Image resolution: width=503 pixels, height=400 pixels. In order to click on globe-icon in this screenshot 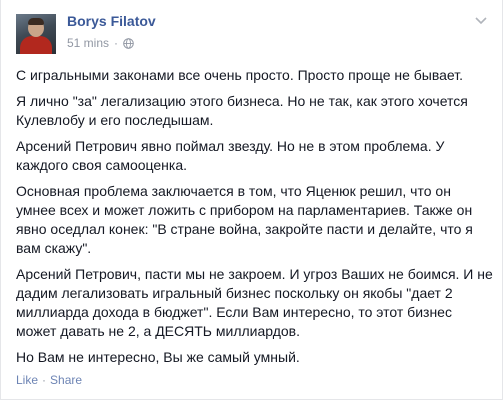, I will do `click(128, 43)`.